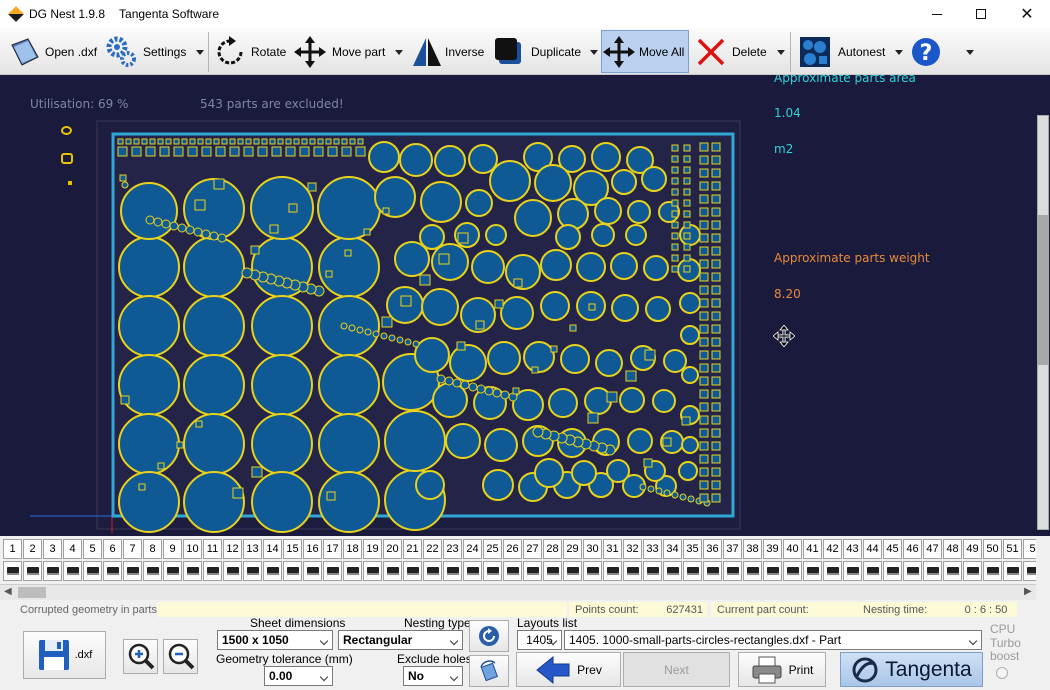 The image size is (1050, 690). I want to click on settings-dropdown-arrow, so click(200, 52).